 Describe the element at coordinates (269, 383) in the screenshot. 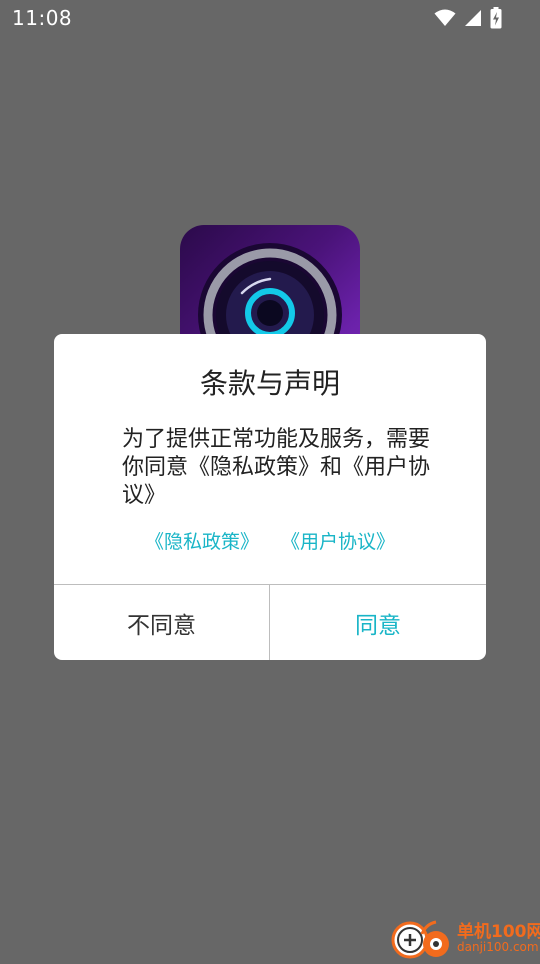

I see `dialog-title: 条款与声明` at that location.